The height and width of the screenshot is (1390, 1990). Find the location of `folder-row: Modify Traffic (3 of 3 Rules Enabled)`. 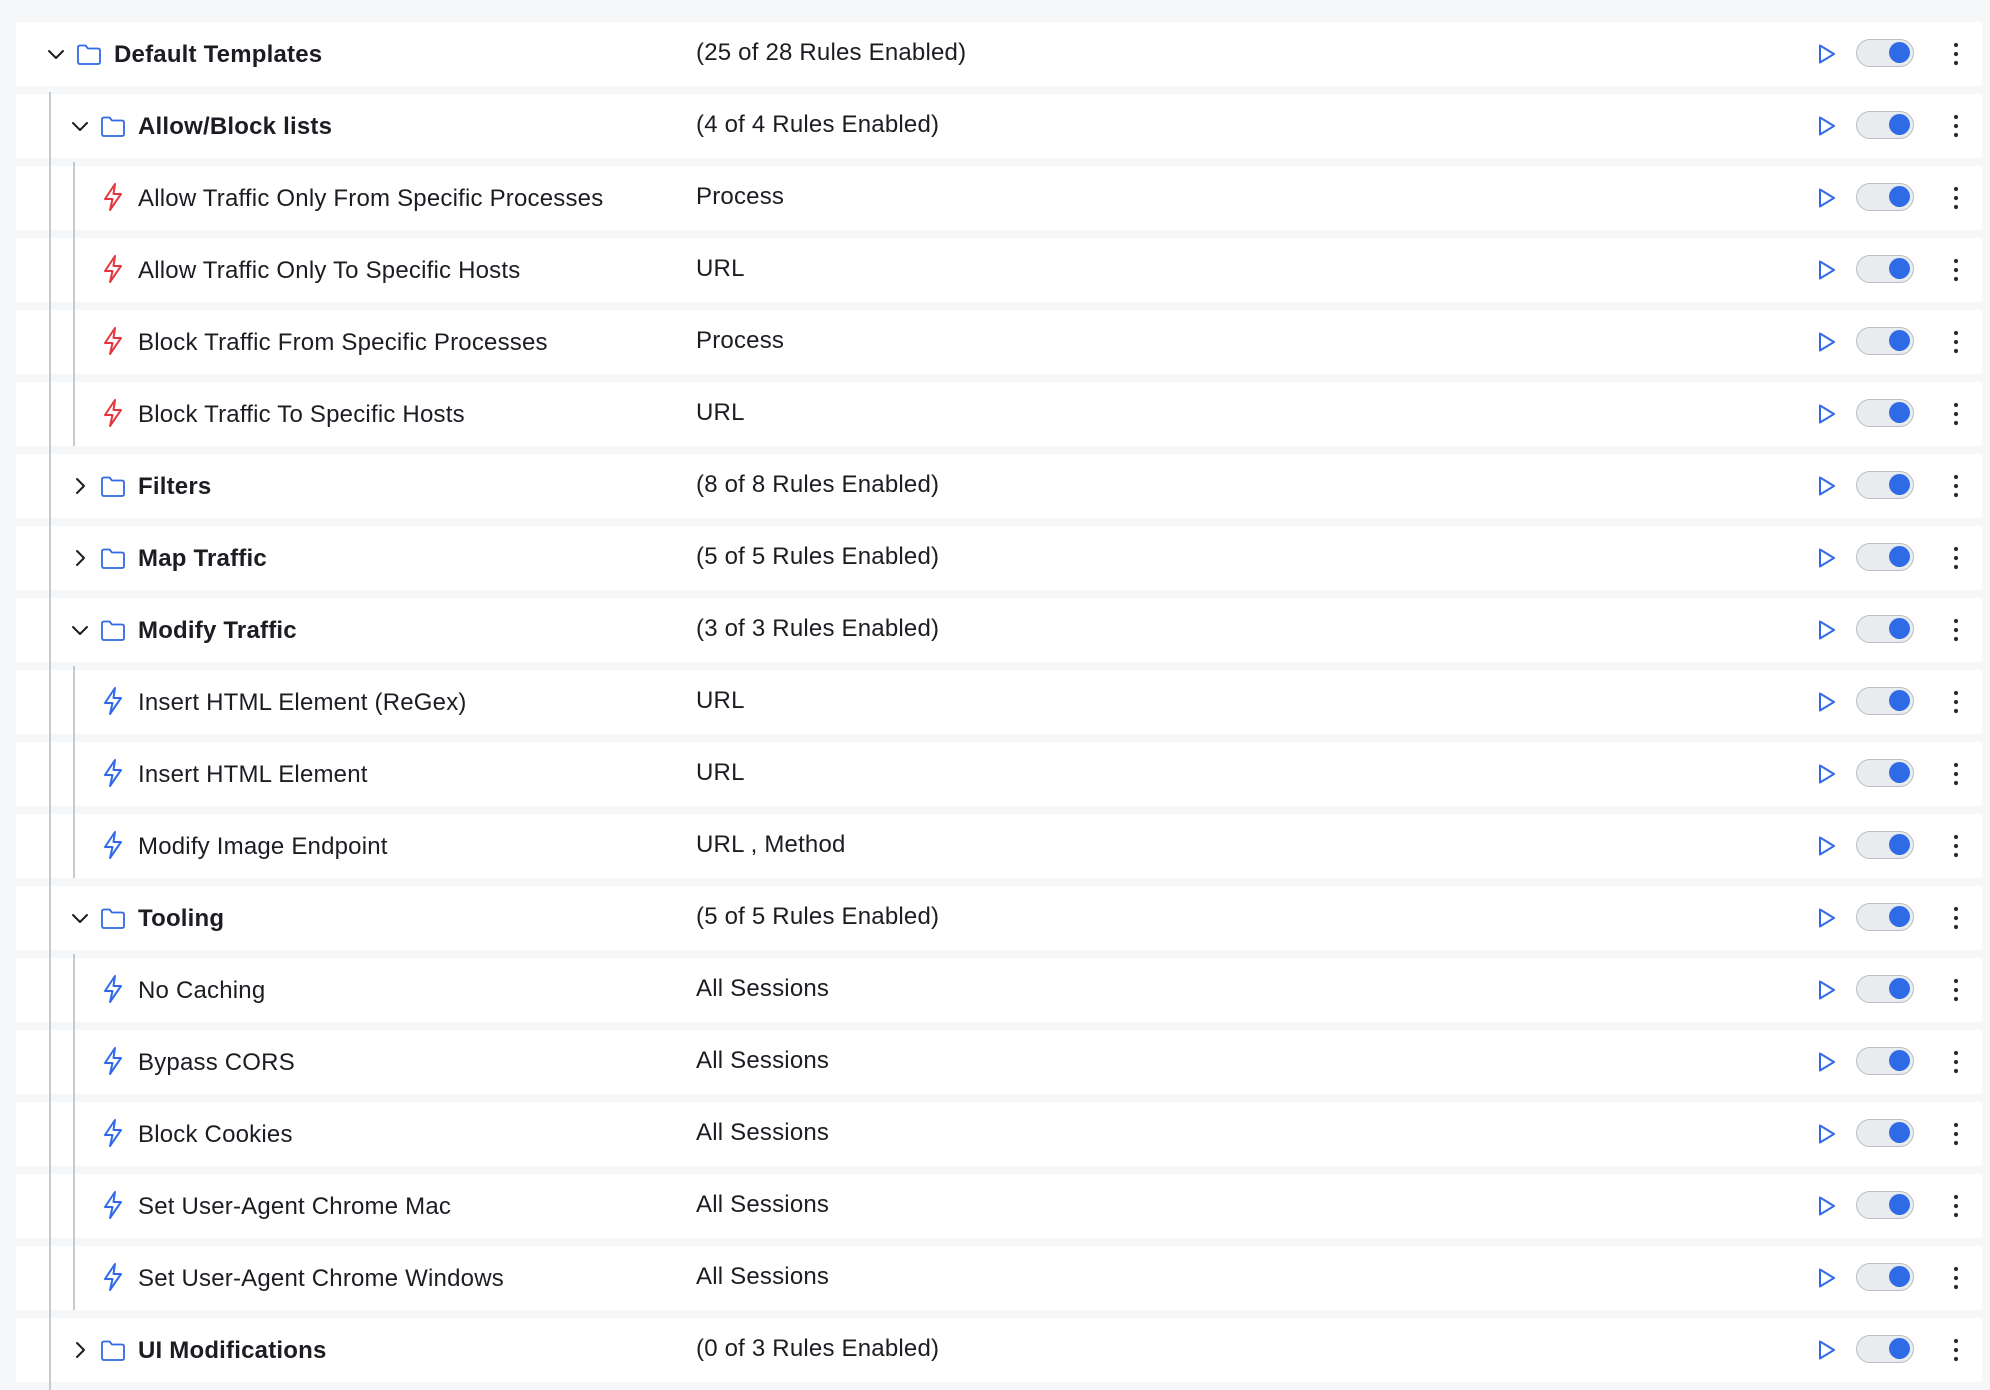

folder-row: Modify Traffic (3 of 3 Rules Enabled) is located at coordinates (999, 630).